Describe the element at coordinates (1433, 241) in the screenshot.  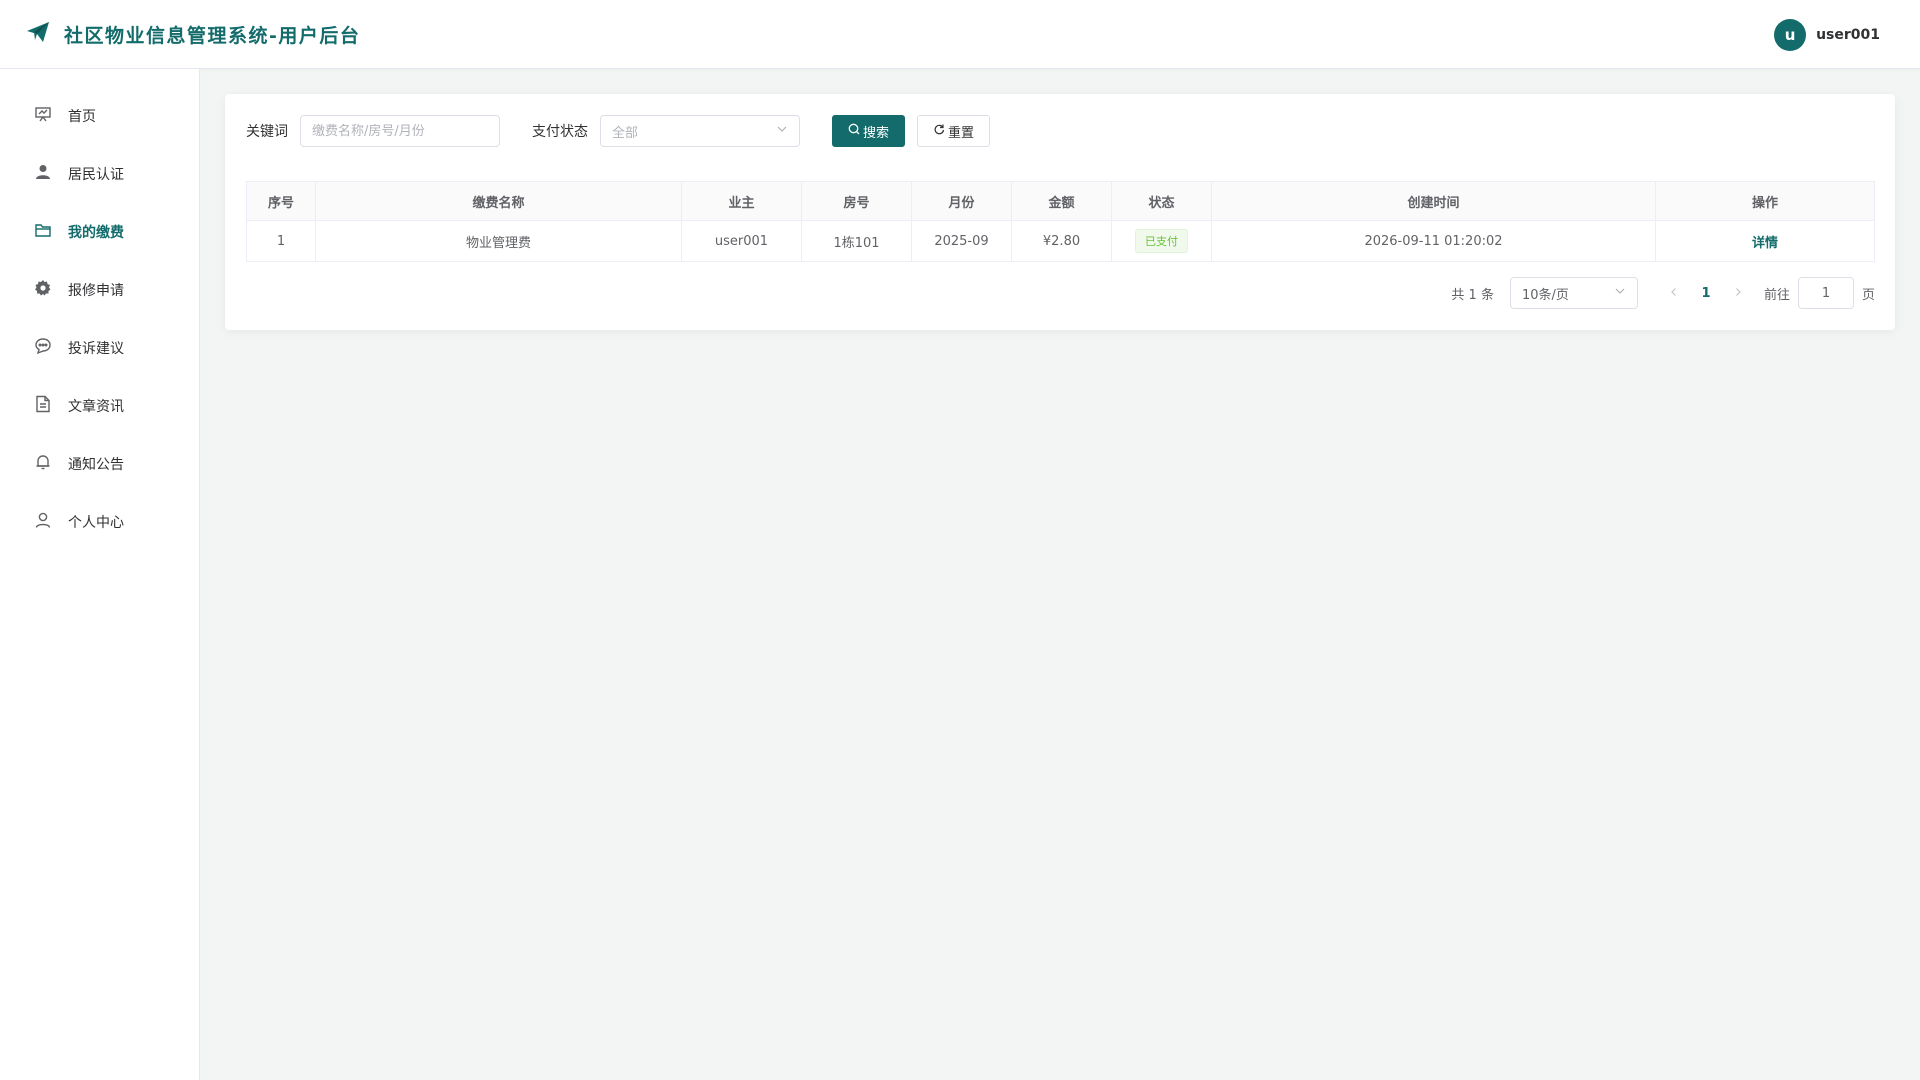
I see `cell-created: 2026-09-11 01:20:02` at that location.